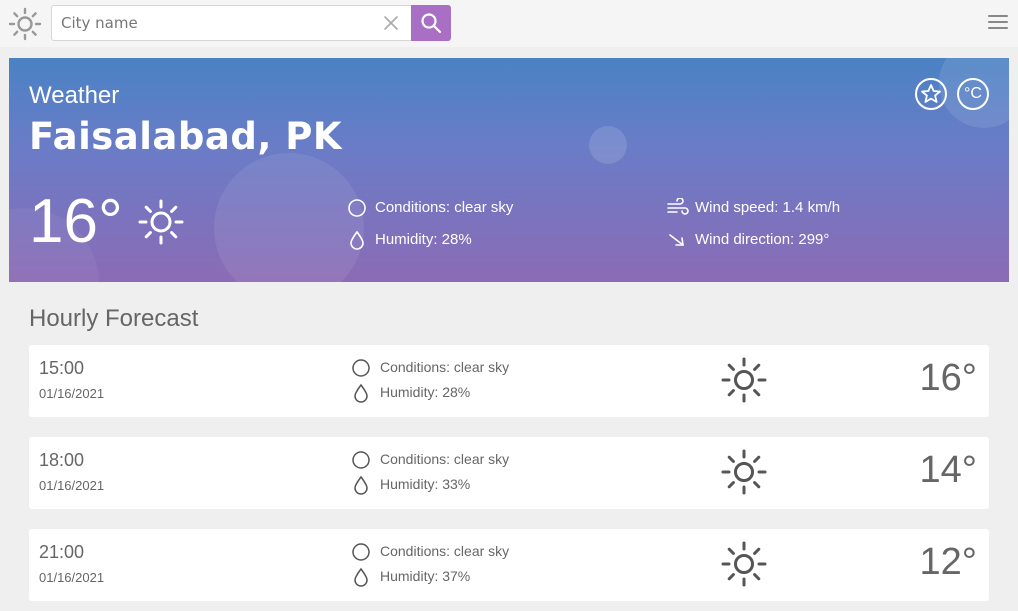  Describe the element at coordinates (948, 562) in the screenshot. I see `forecast-temperature: 12°` at that location.